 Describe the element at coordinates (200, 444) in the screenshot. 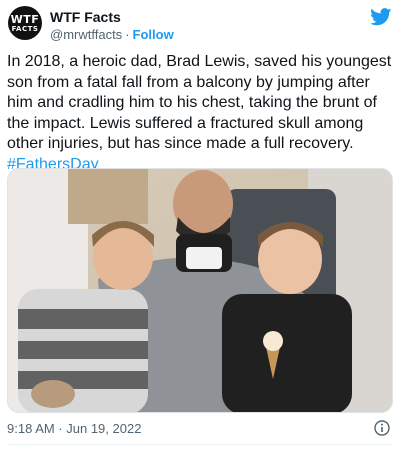

I see `divider` at that location.